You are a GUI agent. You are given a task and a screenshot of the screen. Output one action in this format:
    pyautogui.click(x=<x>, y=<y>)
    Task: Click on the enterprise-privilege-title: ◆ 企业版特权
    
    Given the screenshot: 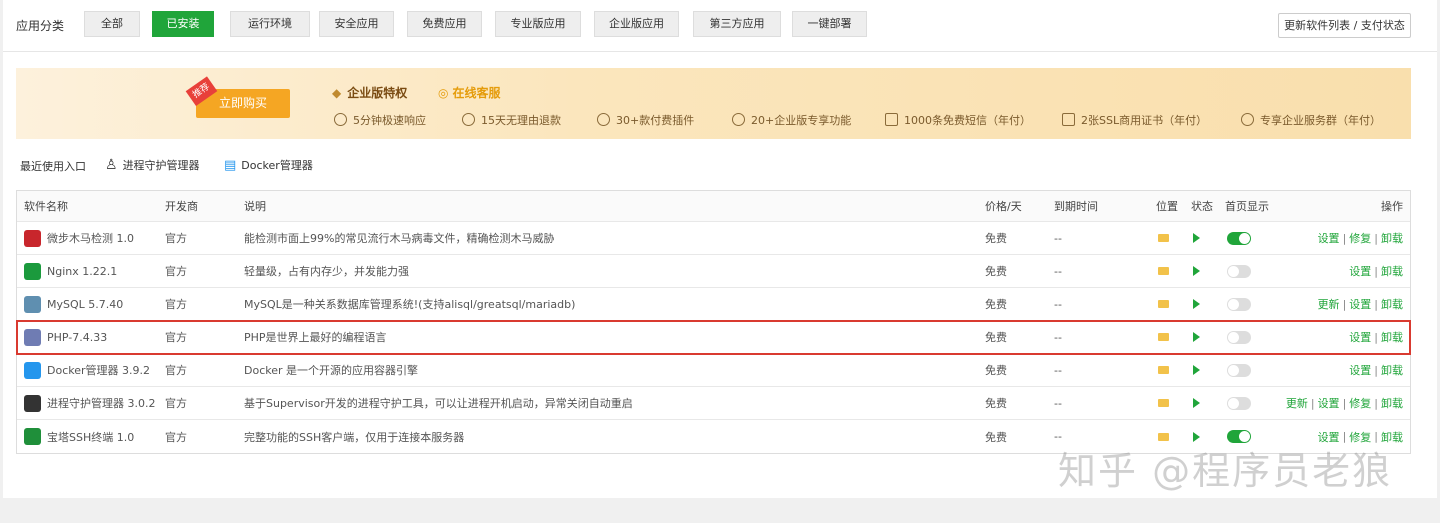 What is the action you would take?
    pyautogui.click(x=370, y=93)
    